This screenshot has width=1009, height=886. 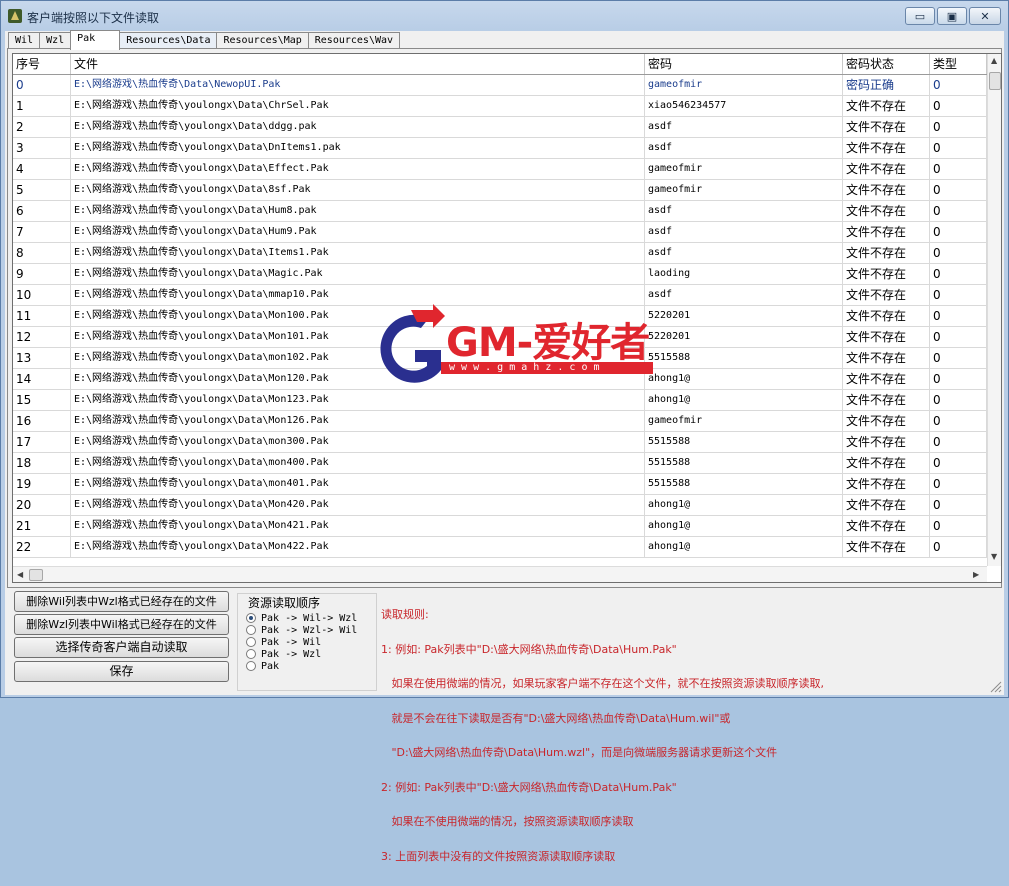 What do you see at coordinates (354, 40) in the screenshot?
I see `tab-resources-wav: Resources\Wav` at bounding box center [354, 40].